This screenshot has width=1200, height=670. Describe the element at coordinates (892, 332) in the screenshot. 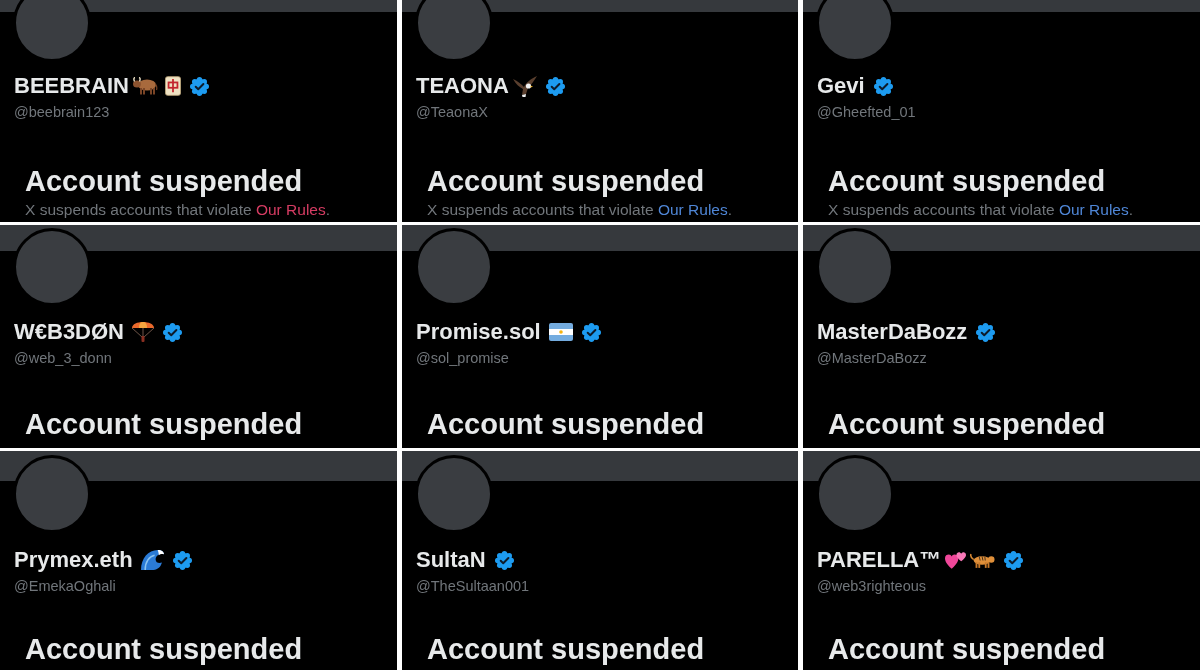

I see `display-name: MasterDaBozz` at that location.